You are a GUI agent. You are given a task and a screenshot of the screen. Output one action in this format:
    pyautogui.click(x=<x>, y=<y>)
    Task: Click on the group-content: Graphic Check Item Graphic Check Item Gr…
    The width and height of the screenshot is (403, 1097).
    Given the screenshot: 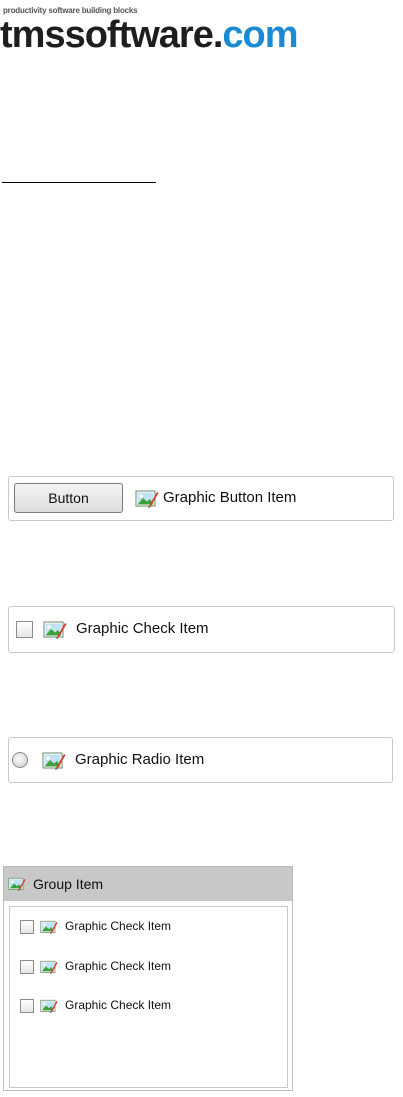 What is the action you would take?
    pyautogui.click(x=148, y=997)
    